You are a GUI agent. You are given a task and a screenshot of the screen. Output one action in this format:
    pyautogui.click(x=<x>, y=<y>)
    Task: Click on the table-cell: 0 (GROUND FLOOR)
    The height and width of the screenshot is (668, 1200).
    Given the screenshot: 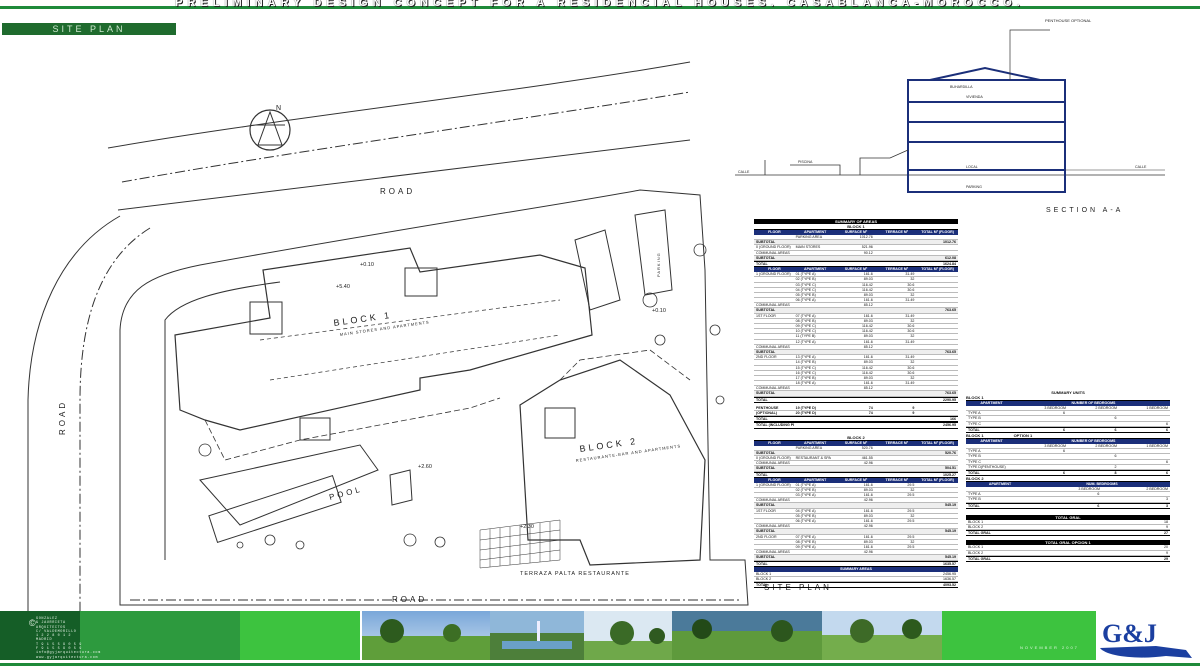 What is the action you would take?
    pyautogui.click(x=773, y=457)
    